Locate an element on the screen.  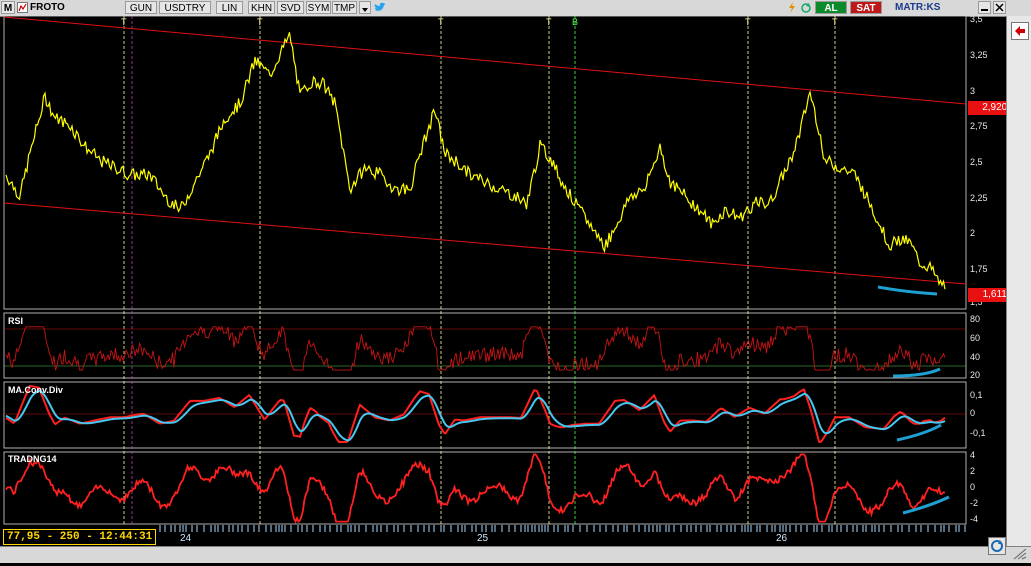
trading-tick-label: -4 is located at coordinates (974, 519).